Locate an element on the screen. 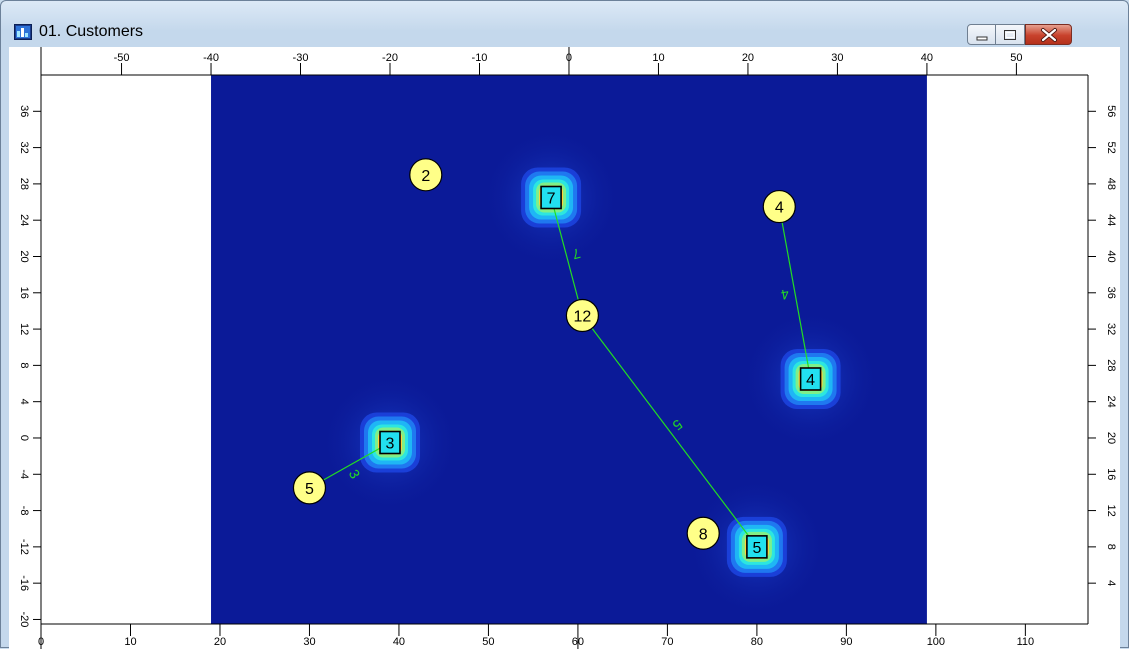 The height and width of the screenshot is (649, 1129). bottom-tick-label: 40 is located at coordinates (399, 642).